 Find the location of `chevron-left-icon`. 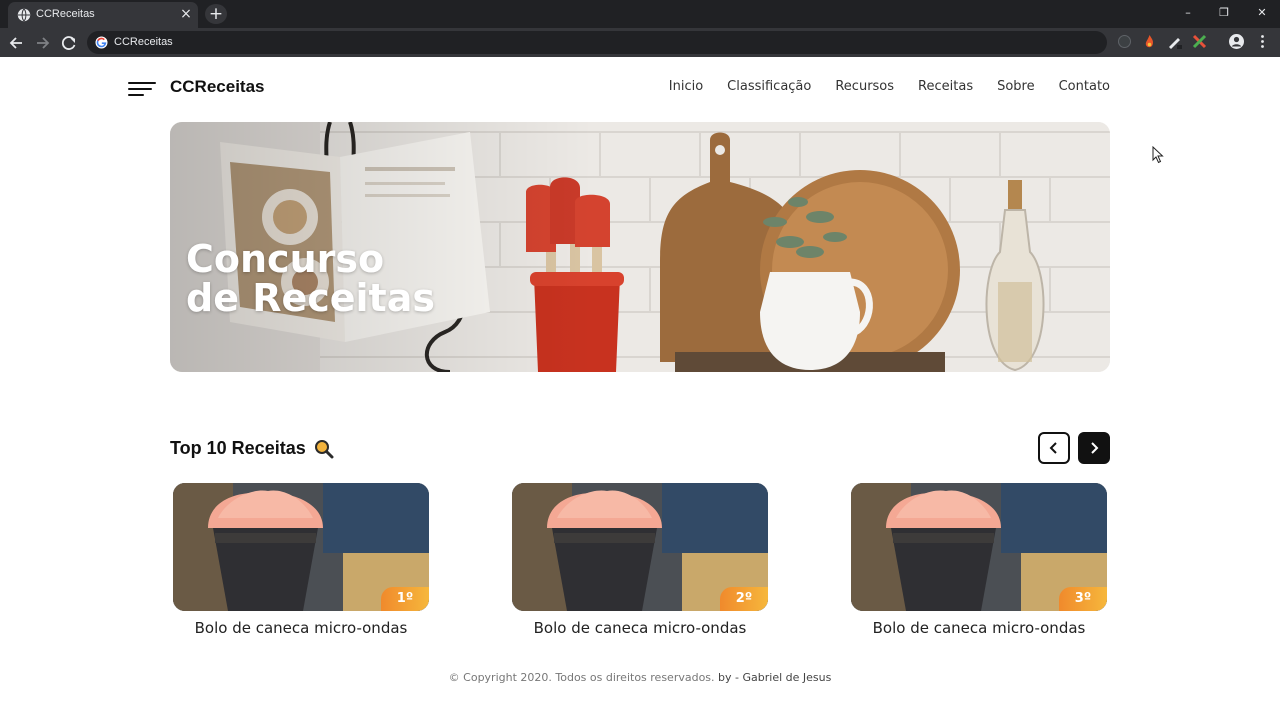

chevron-left-icon is located at coordinates (1053, 448).